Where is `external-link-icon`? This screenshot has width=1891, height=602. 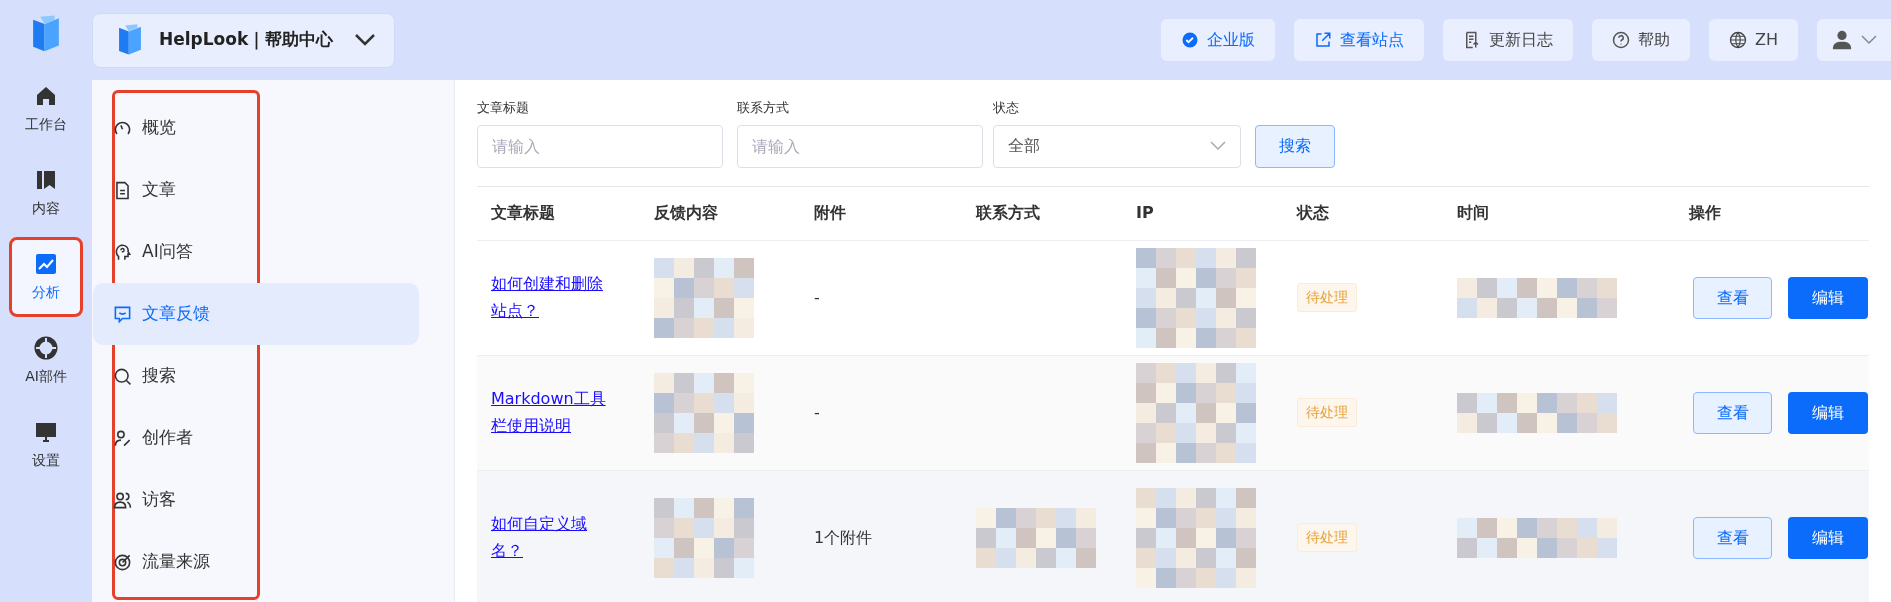 external-link-icon is located at coordinates (1323, 40).